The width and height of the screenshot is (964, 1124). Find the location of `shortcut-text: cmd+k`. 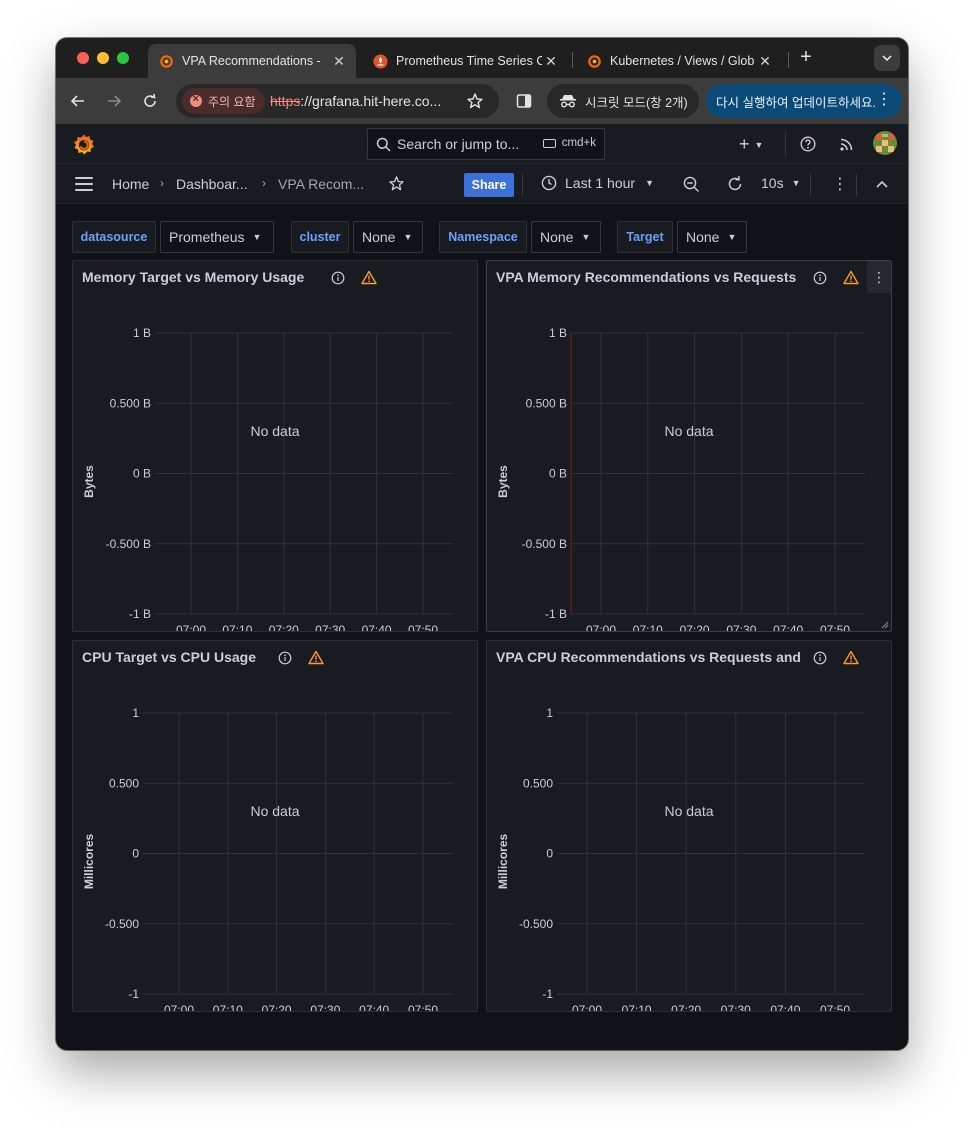

shortcut-text: cmd+k is located at coordinates (578, 143).